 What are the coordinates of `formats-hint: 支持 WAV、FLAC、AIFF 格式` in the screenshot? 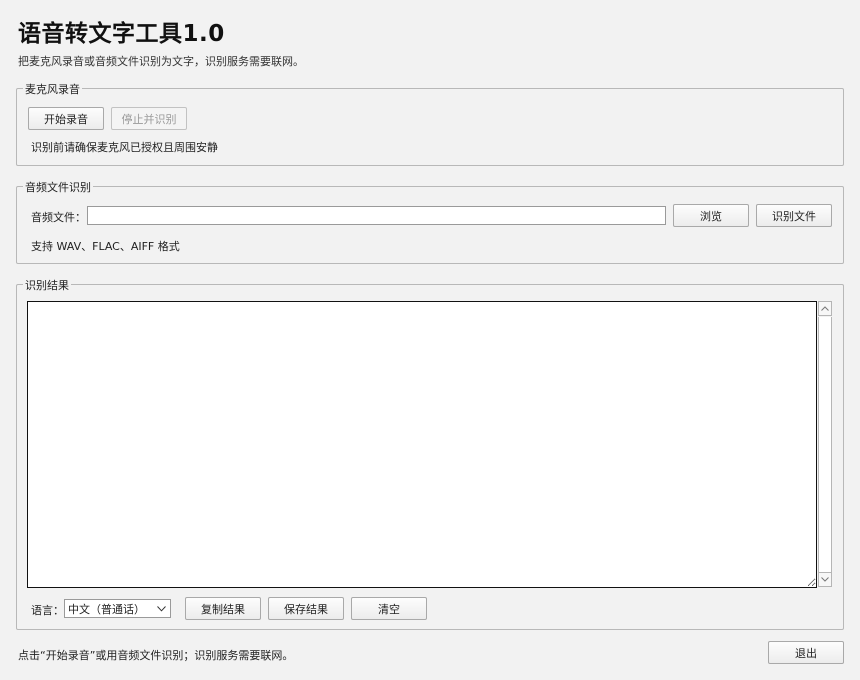 It's located at (105, 246).